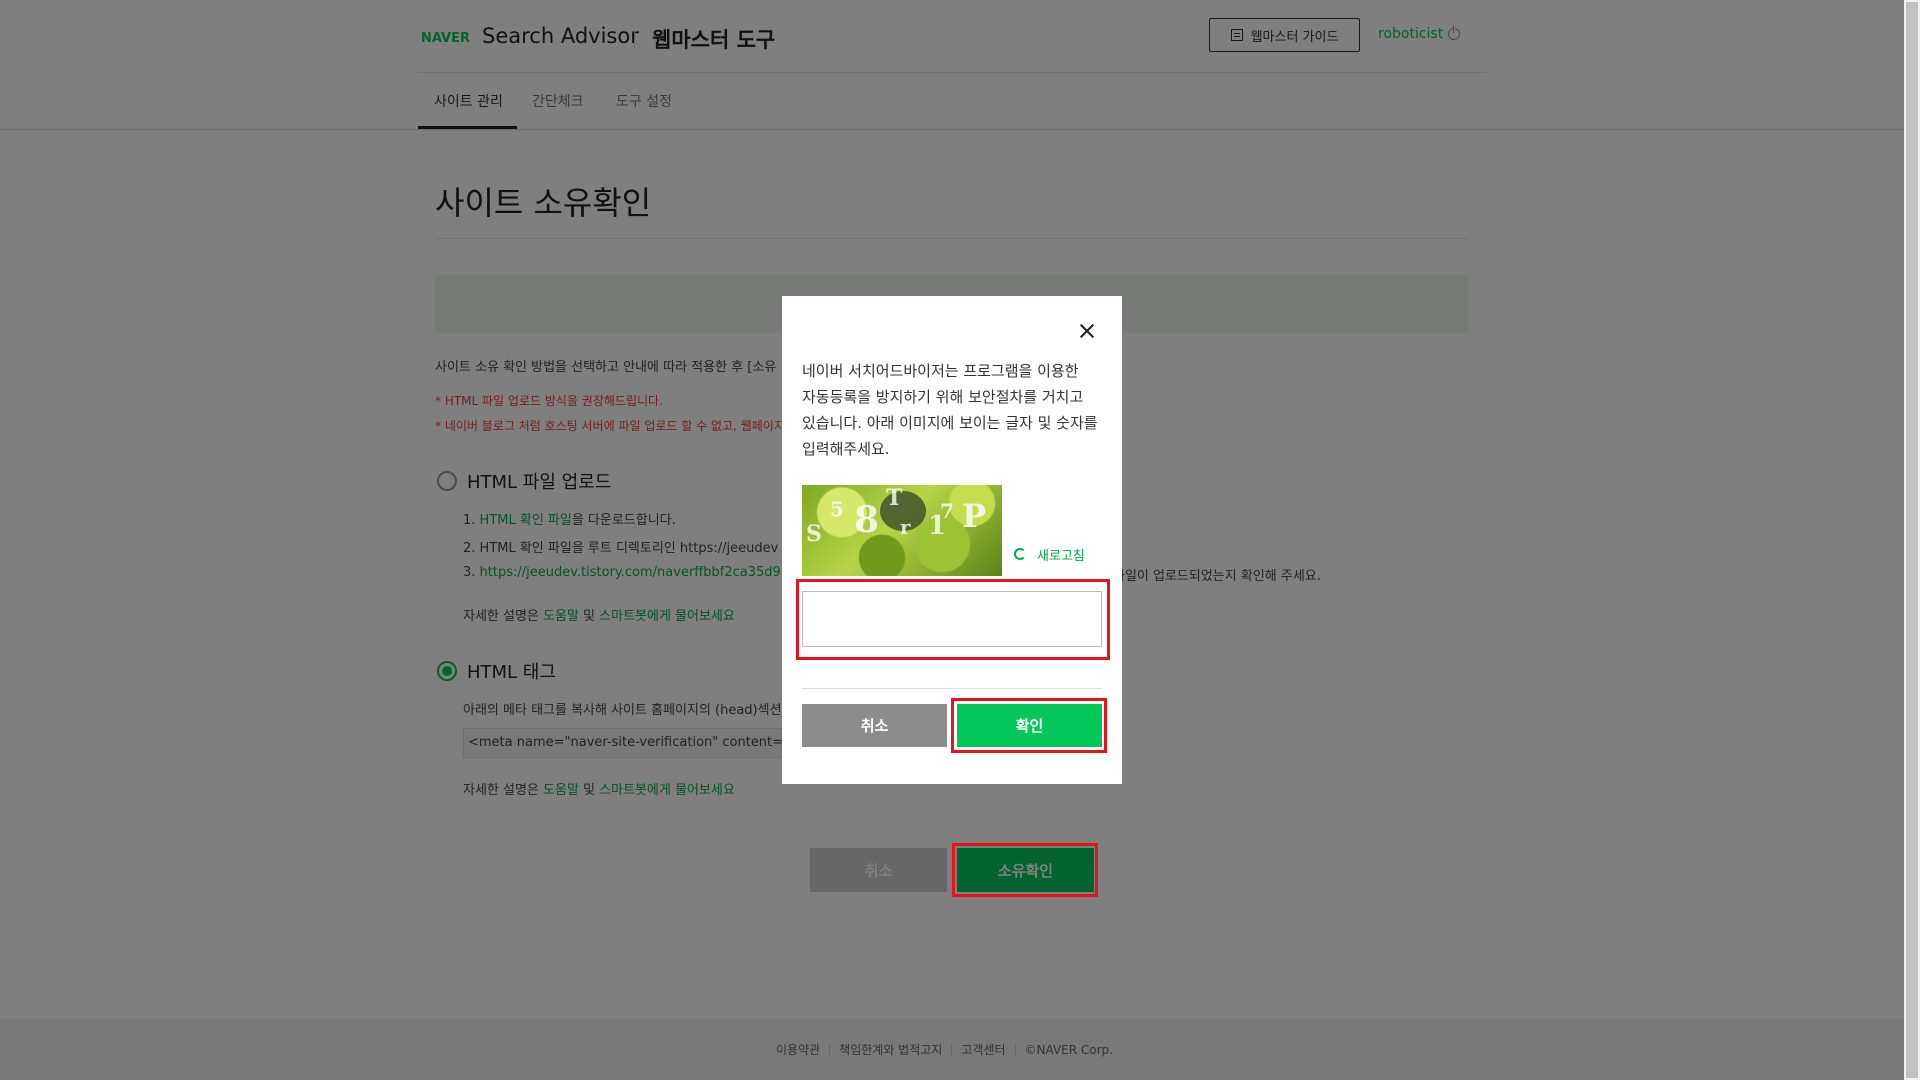  Describe the element at coordinates (837, 509) in the screenshot. I see `captcha-char: 5` at that location.